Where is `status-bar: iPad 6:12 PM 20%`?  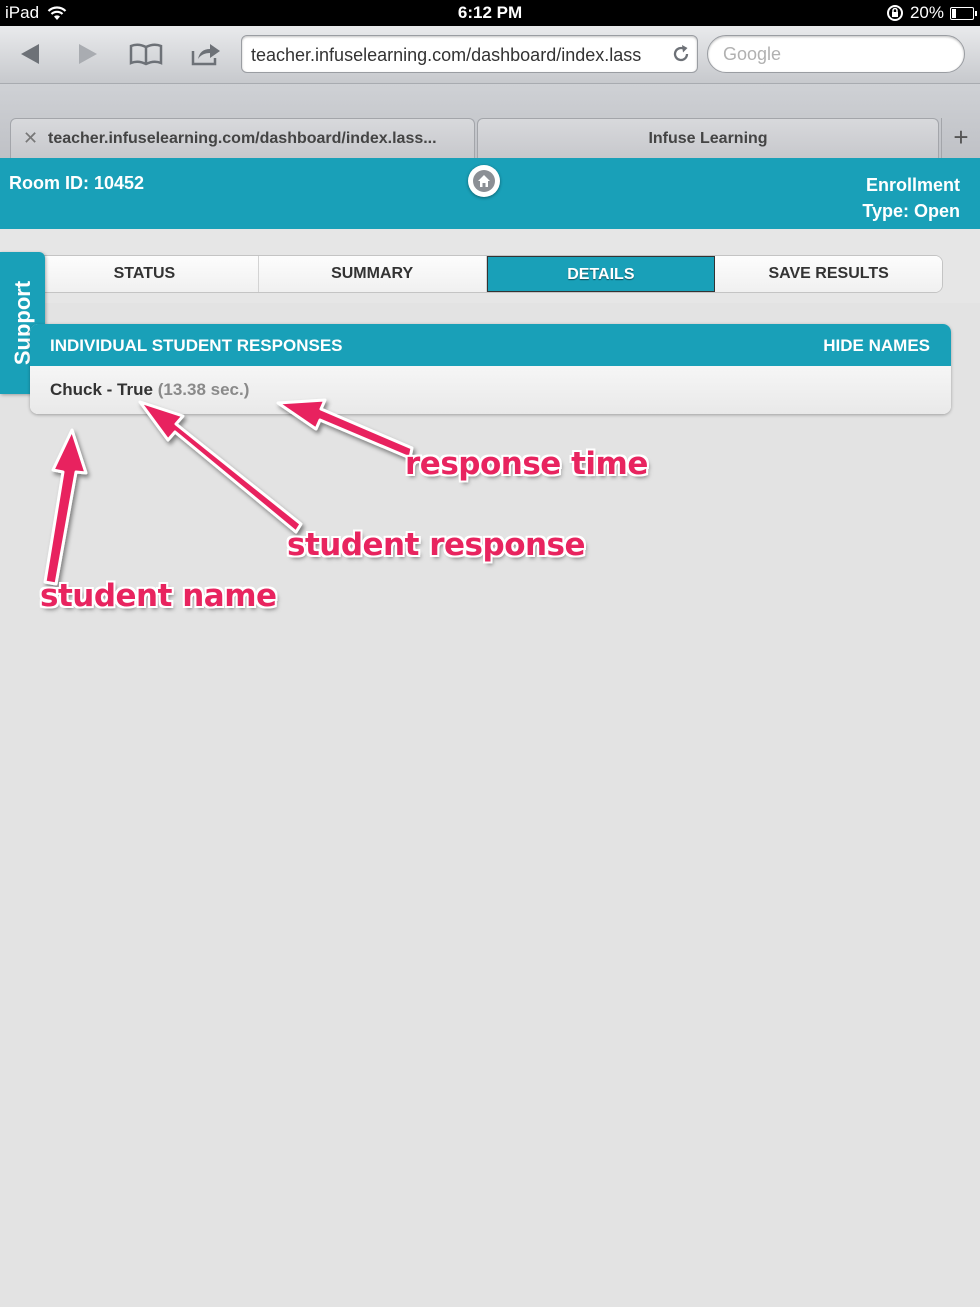
status-bar: iPad 6:12 PM 20% is located at coordinates (490, 13).